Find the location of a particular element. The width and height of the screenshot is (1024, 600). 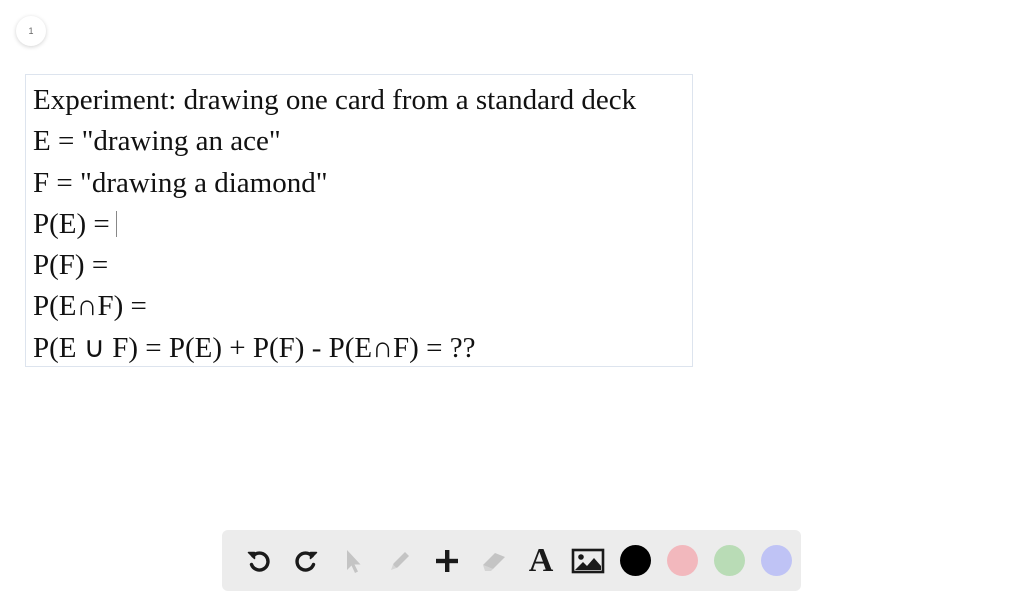

drawing-toolbar: A is located at coordinates (511, 560).